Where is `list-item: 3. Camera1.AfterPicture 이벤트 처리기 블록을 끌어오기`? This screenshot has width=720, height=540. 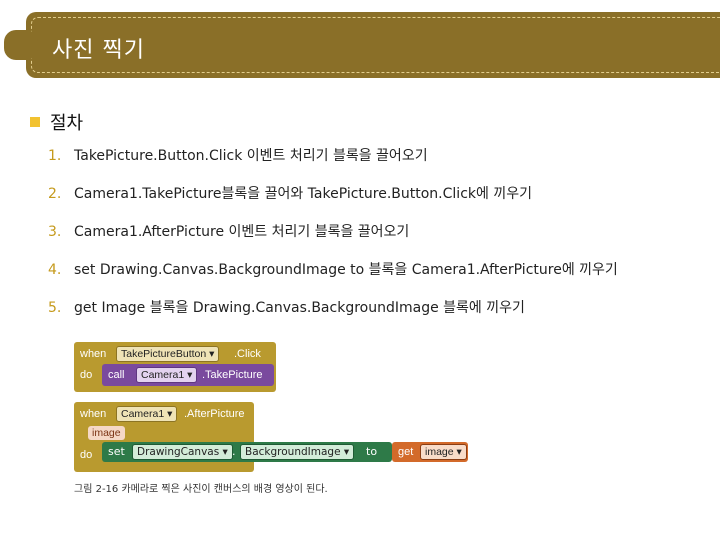 list-item: 3. Camera1.AfterPicture 이벤트 처리기 블록을 끌어오기 is located at coordinates (333, 240).